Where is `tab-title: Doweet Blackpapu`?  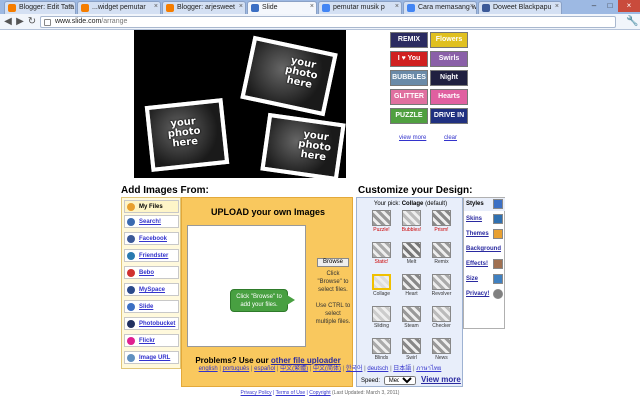 tab-title: Doweet Blackpapu is located at coordinates (522, 7).